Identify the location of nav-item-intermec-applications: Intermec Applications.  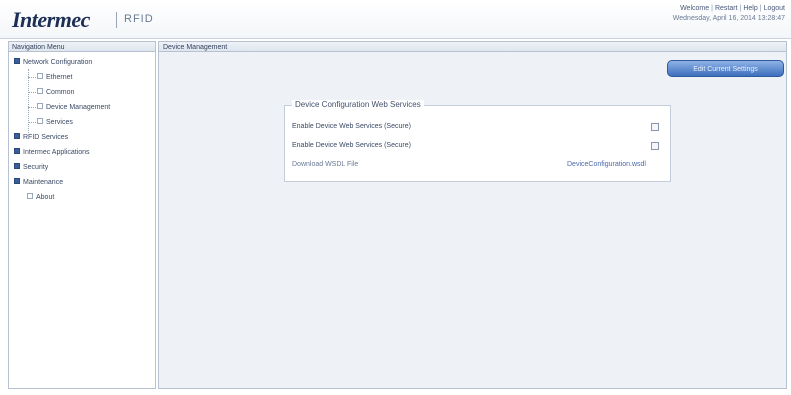
(52, 153).